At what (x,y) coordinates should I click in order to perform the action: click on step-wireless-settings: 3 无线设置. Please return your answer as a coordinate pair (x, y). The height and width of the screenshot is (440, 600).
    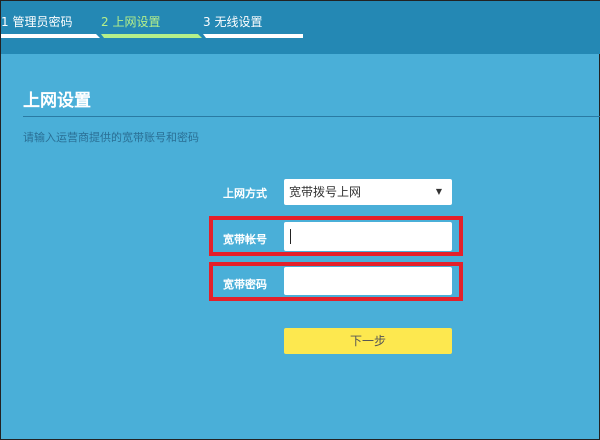
    Looking at the image, I should click on (232, 21).